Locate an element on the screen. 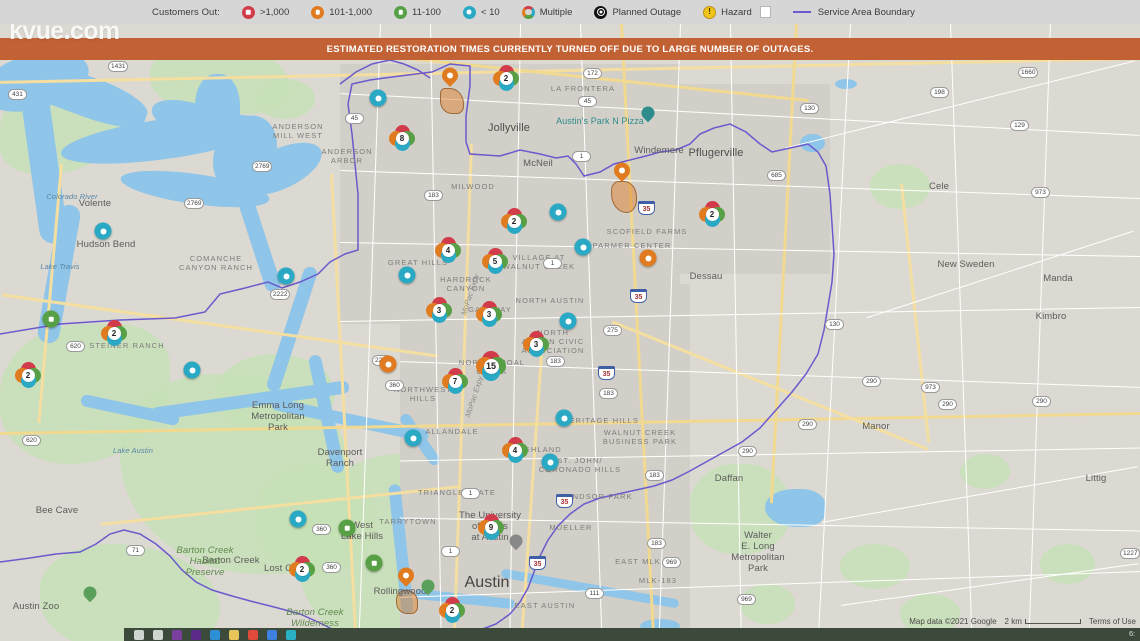  outage-marker-single-cyan-davenport is located at coordinates (413, 438).